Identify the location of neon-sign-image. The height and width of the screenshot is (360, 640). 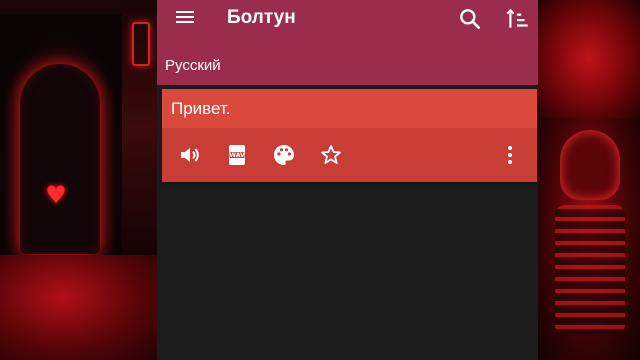
(141, 44).